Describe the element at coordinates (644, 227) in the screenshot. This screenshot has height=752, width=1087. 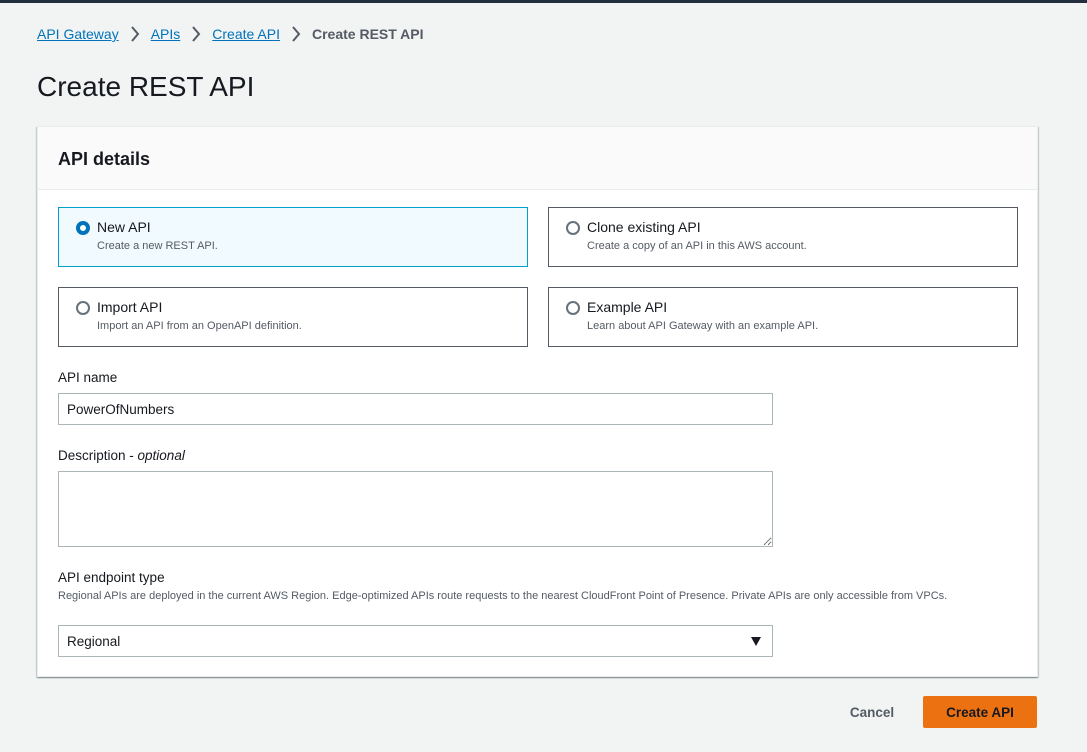
I see `option-label: Clone existing API` at that location.